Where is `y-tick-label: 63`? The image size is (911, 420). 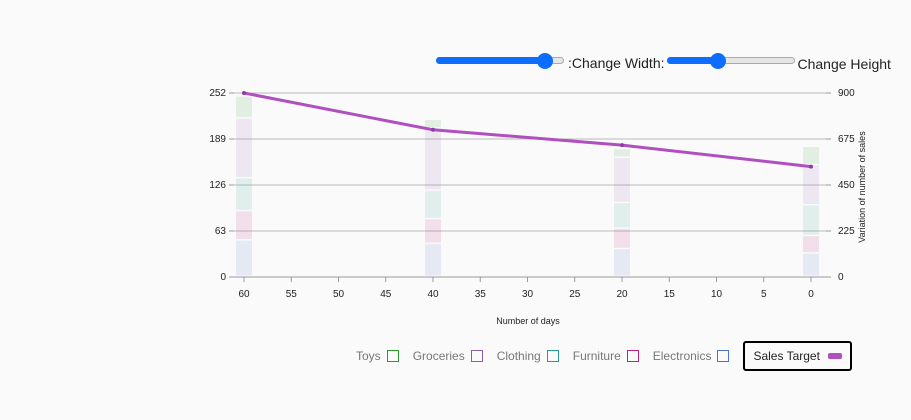 y-tick-label: 63 is located at coordinates (221, 231).